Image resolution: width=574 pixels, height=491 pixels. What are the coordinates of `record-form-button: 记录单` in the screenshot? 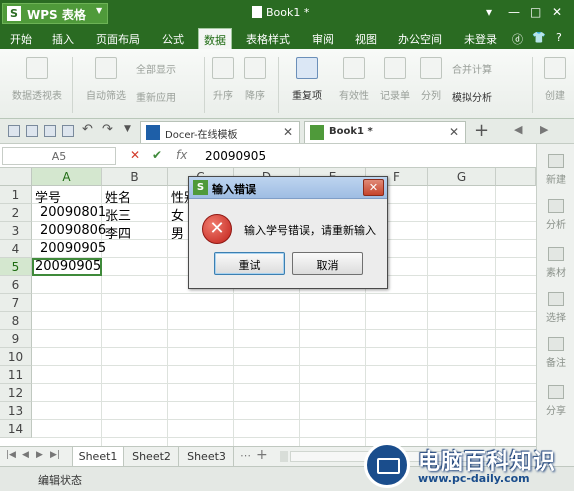 It's located at (395, 79).